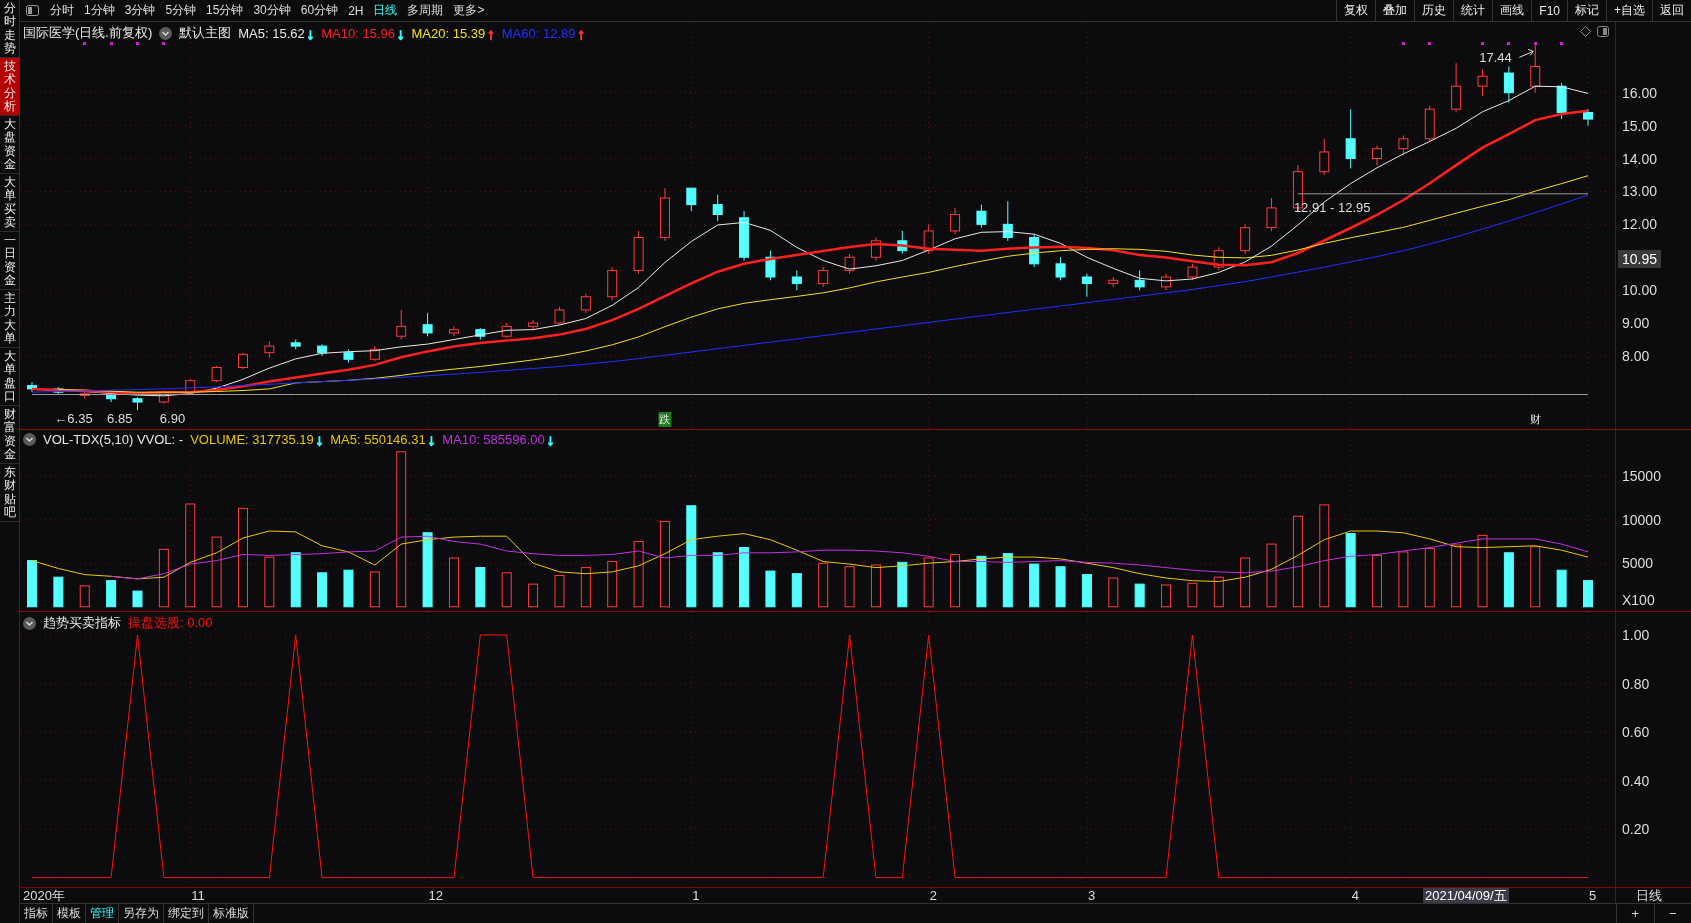 This screenshot has height=923, width=1691. I want to click on month-label: 2, so click(933, 895).